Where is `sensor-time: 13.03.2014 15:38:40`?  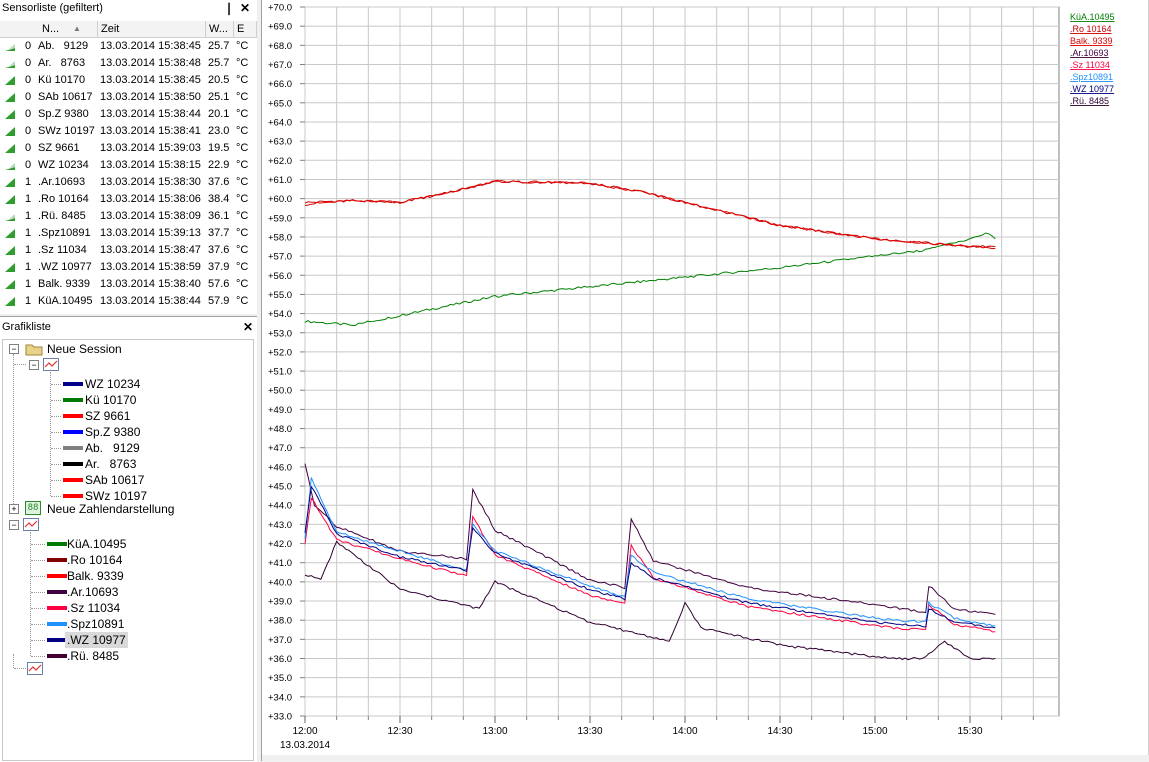 sensor-time: 13.03.2014 15:38:40 is located at coordinates (150, 284).